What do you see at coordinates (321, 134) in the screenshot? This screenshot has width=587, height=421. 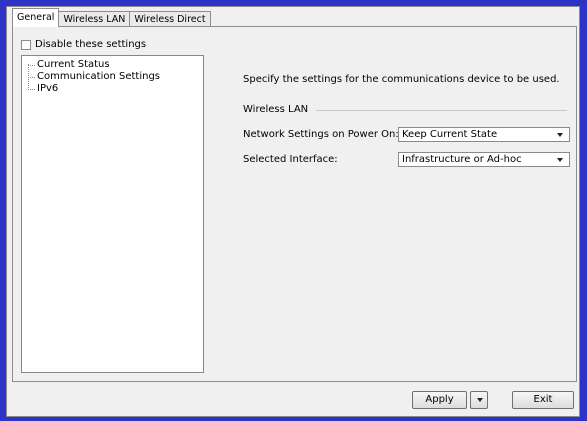 I see `network-settings-label: Network Settings on Power On:` at bounding box center [321, 134].